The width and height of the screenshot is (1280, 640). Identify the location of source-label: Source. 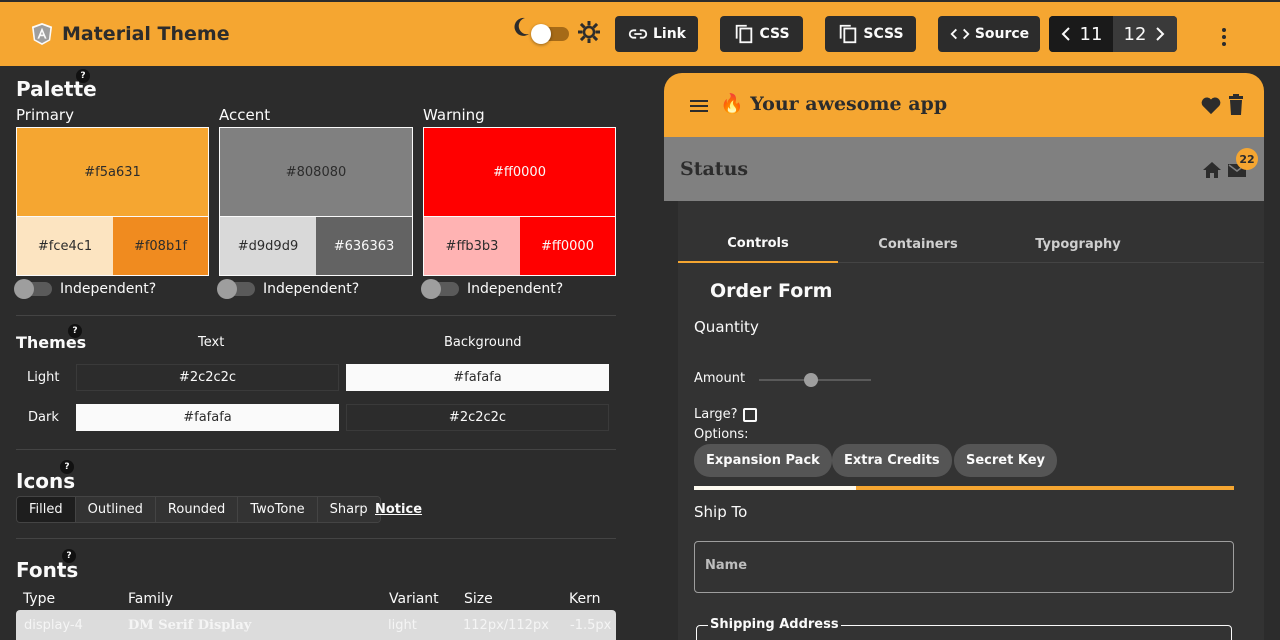
(1002, 34).